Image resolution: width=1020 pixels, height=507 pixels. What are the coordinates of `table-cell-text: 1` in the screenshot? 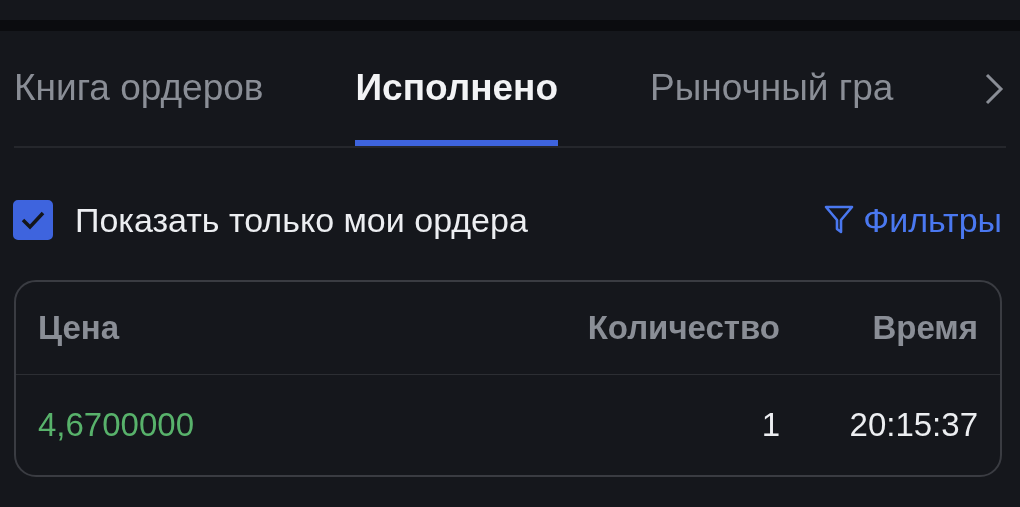 It's located at (770, 425).